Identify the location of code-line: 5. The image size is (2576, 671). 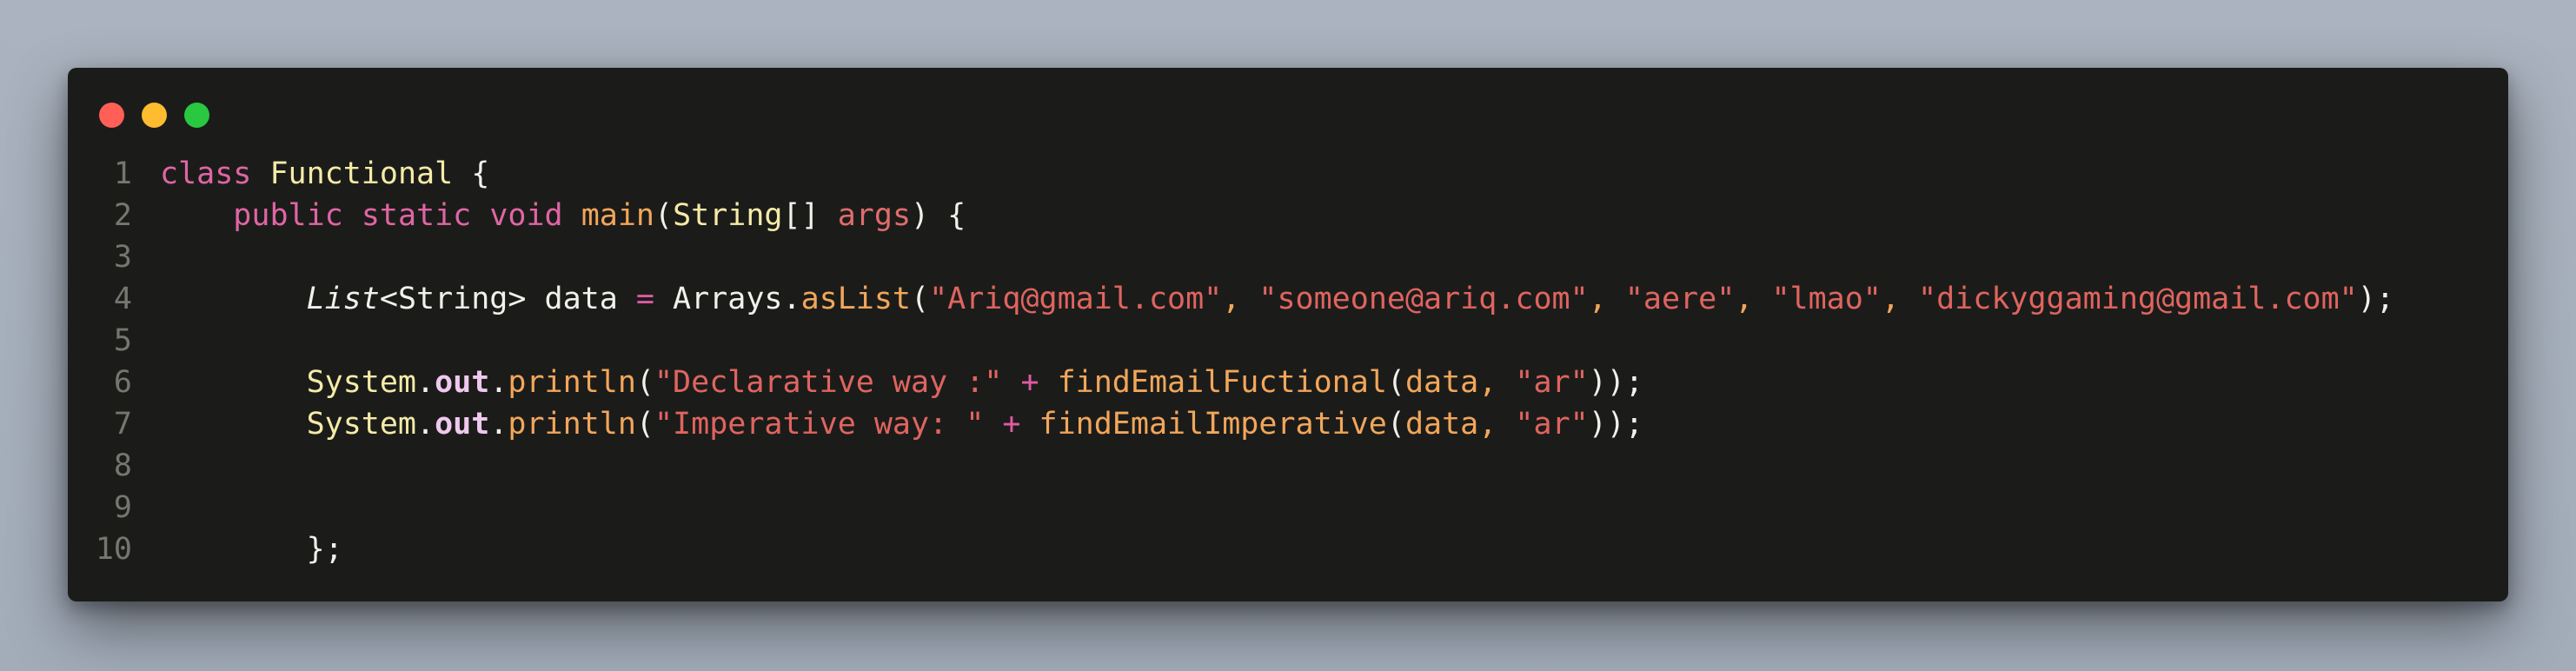
(1288, 341).